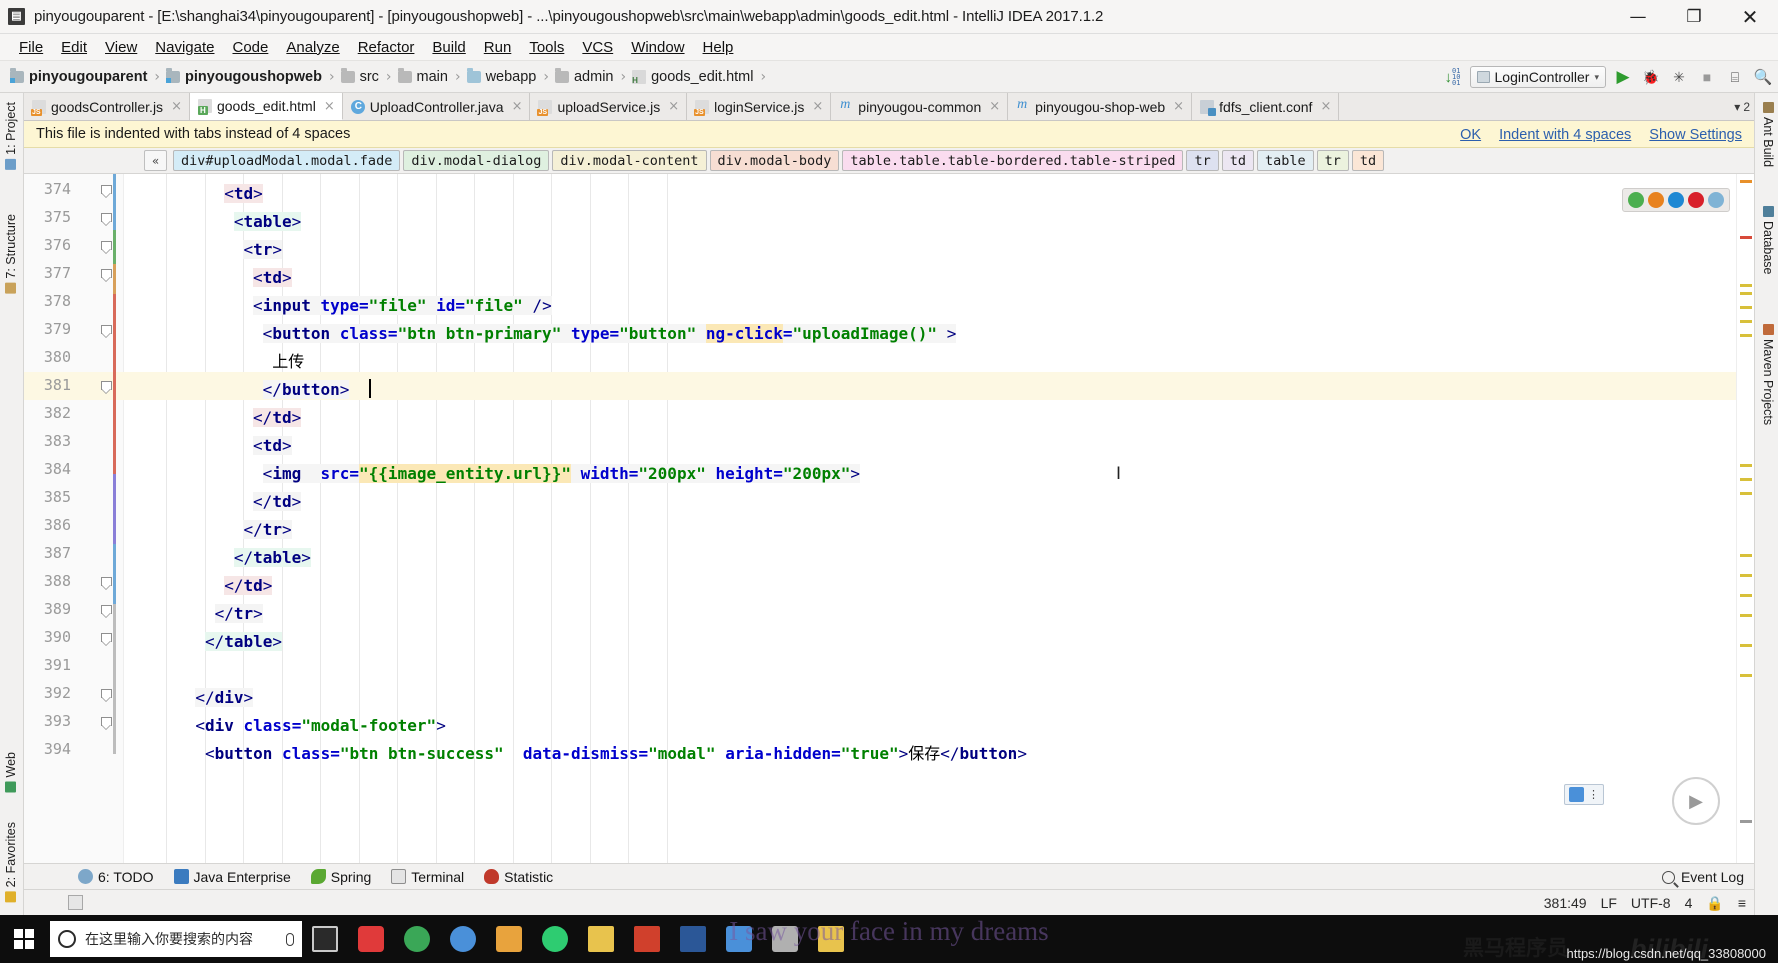  I want to click on menu-vcs: VCS, so click(597, 47).